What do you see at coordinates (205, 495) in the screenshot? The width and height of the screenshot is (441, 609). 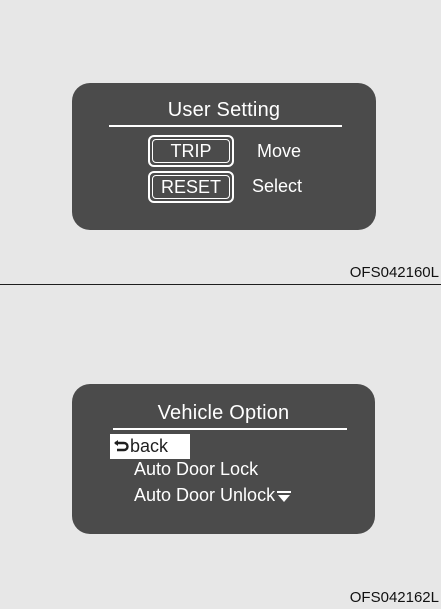 I see `menu-item-label: Auto Door Unlock` at bounding box center [205, 495].